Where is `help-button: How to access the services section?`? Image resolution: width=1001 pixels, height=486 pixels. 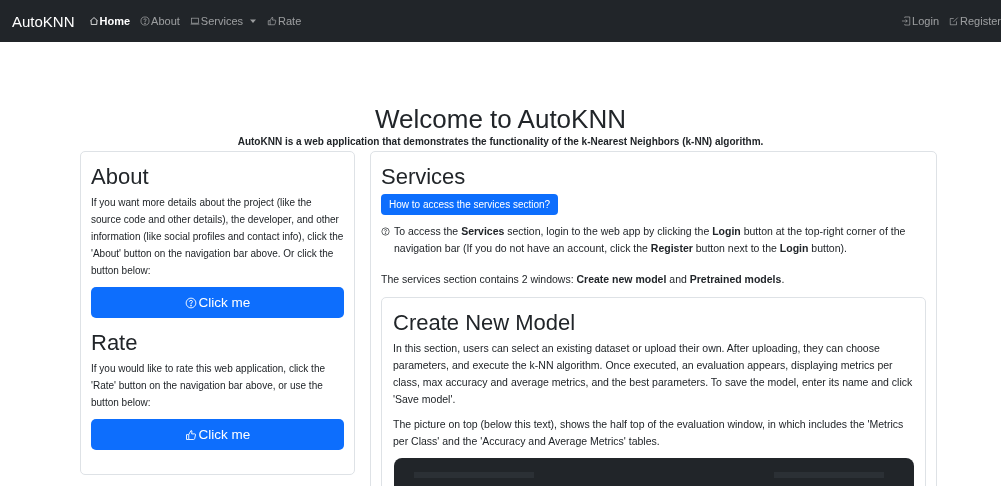
help-button: How to access the services section? is located at coordinates (470, 204).